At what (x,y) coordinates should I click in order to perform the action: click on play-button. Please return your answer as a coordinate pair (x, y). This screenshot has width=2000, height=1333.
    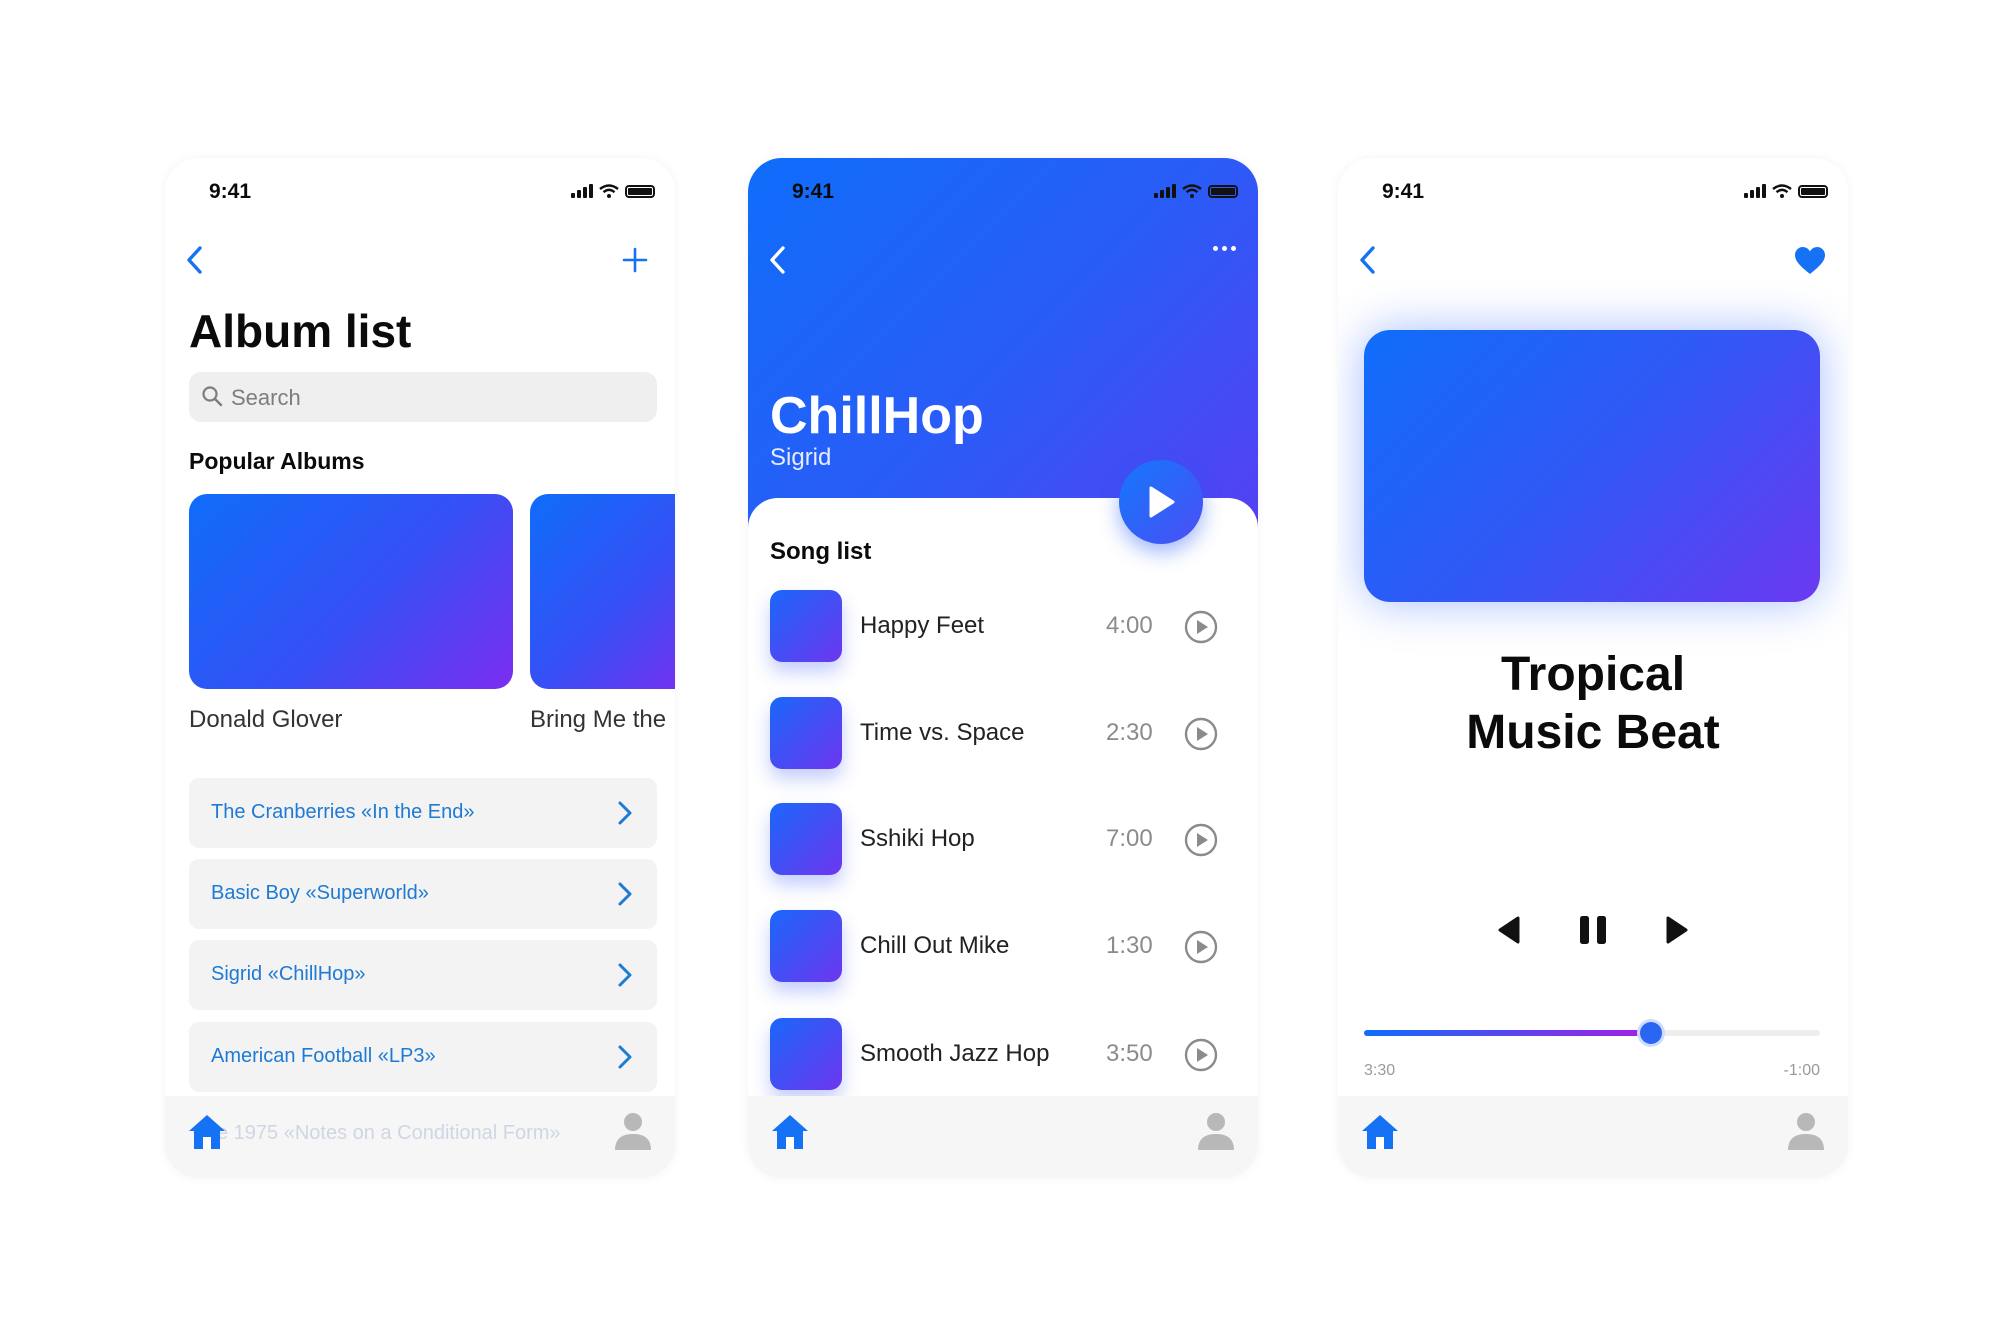
    Looking at the image, I should click on (1161, 502).